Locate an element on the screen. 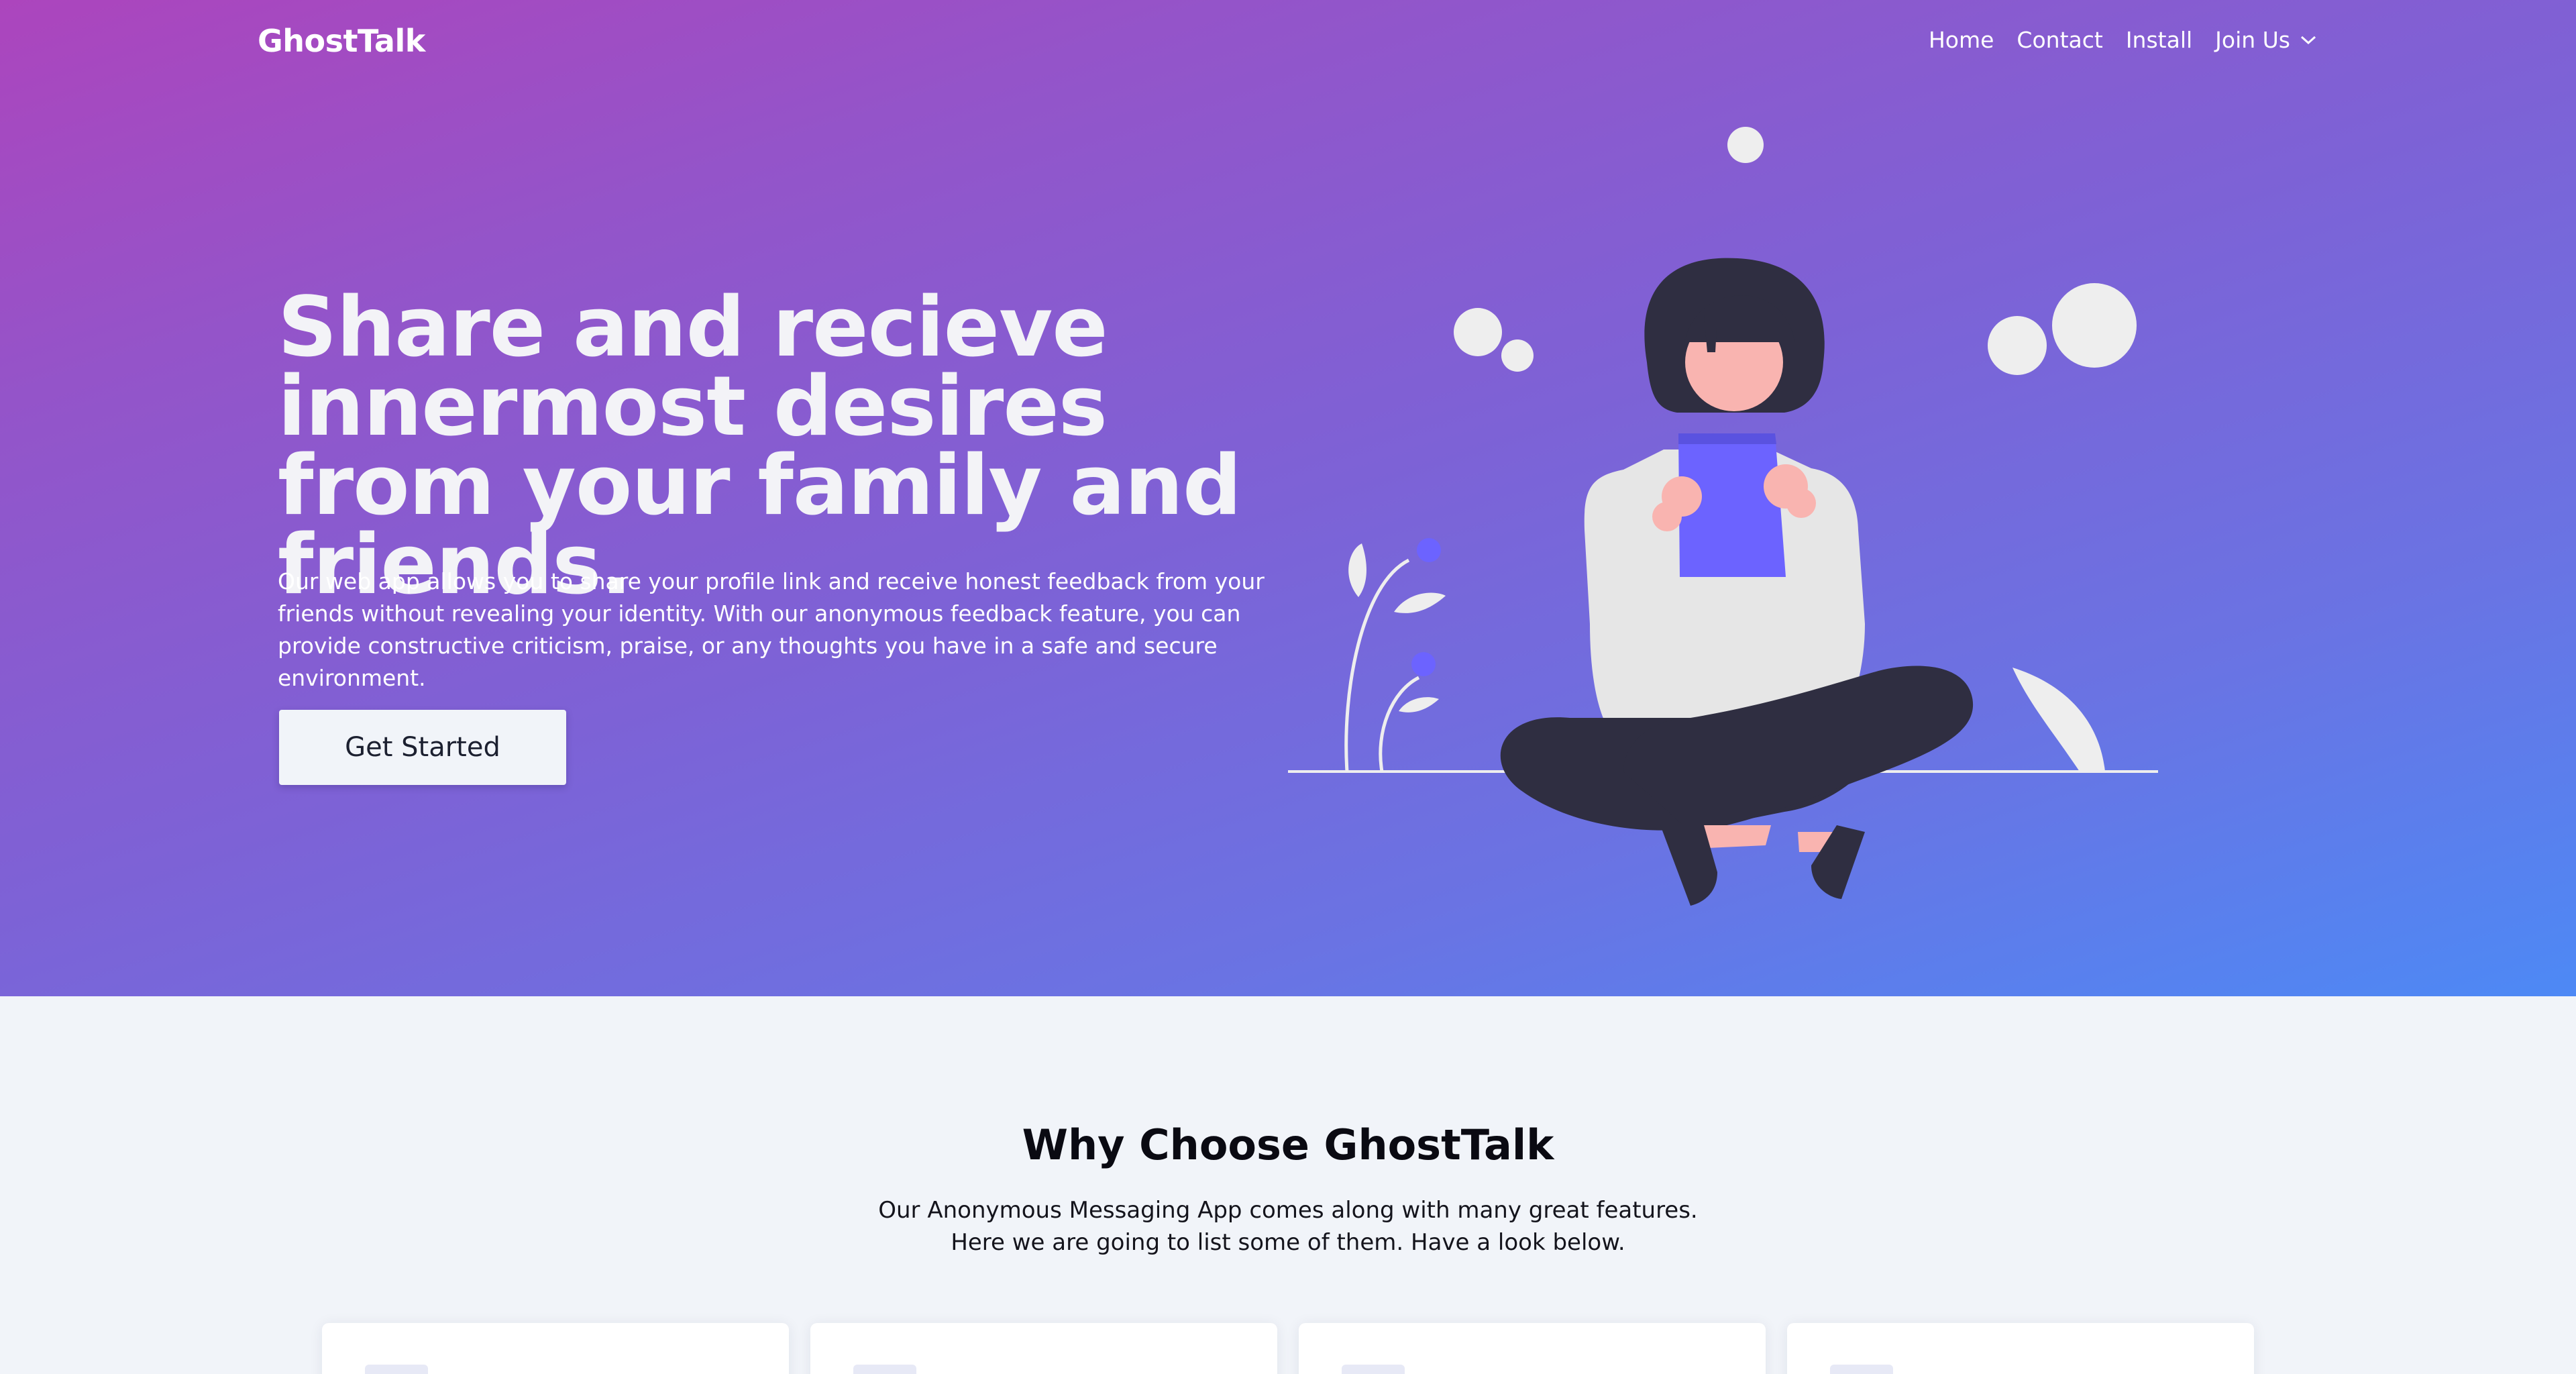 This screenshot has width=2576, height=1374. features-title: Why Choose GhostTalk is located at coordinates (1288, 1144).